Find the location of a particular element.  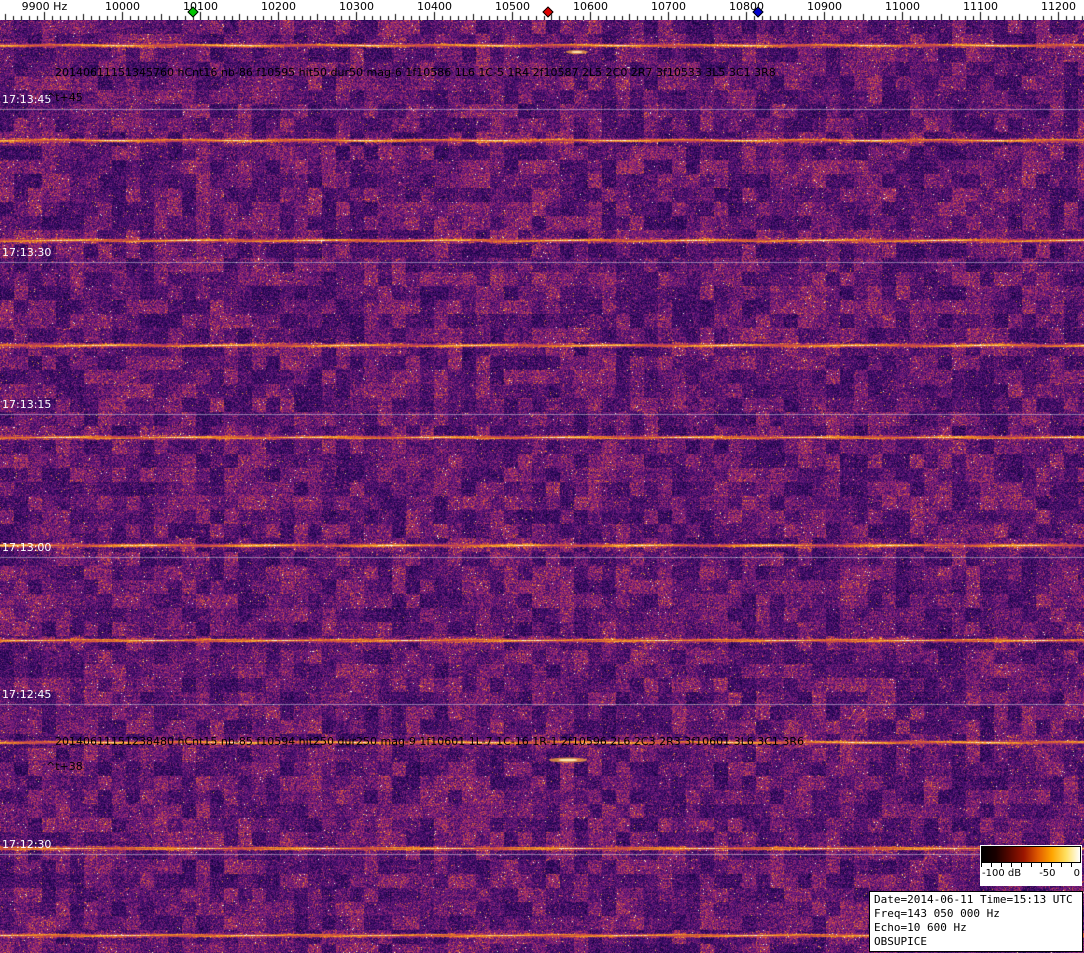

freq-tick-label: 9900 Hz is located at coordinates (44, 6).